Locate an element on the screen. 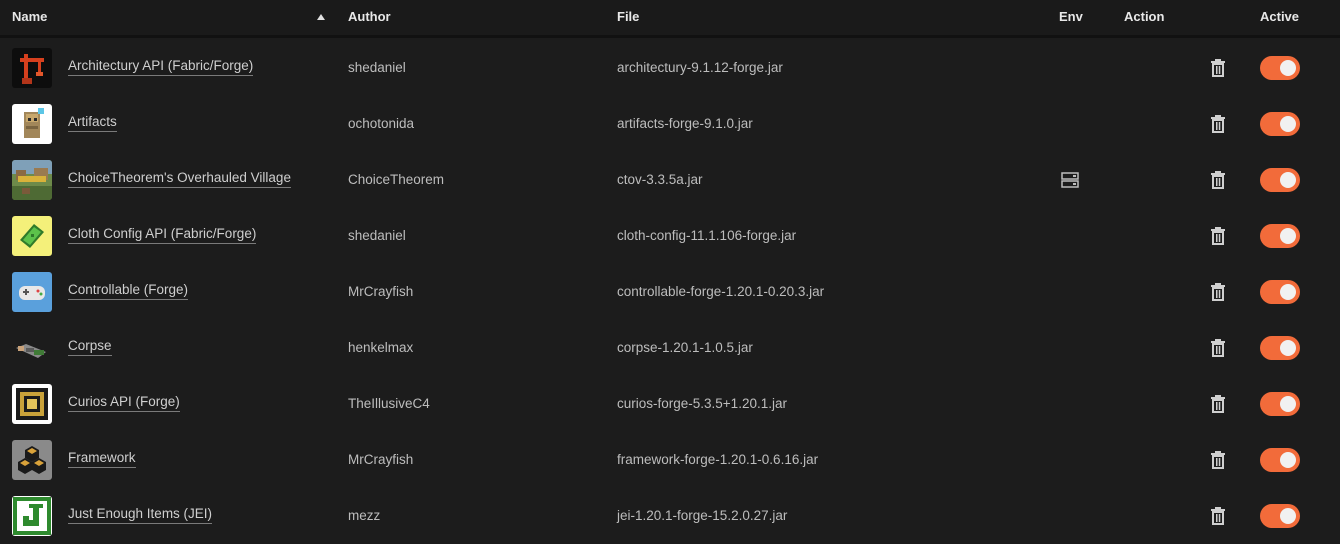  mod-author: ChoiceTheorem is located at coordinates (396, 179).